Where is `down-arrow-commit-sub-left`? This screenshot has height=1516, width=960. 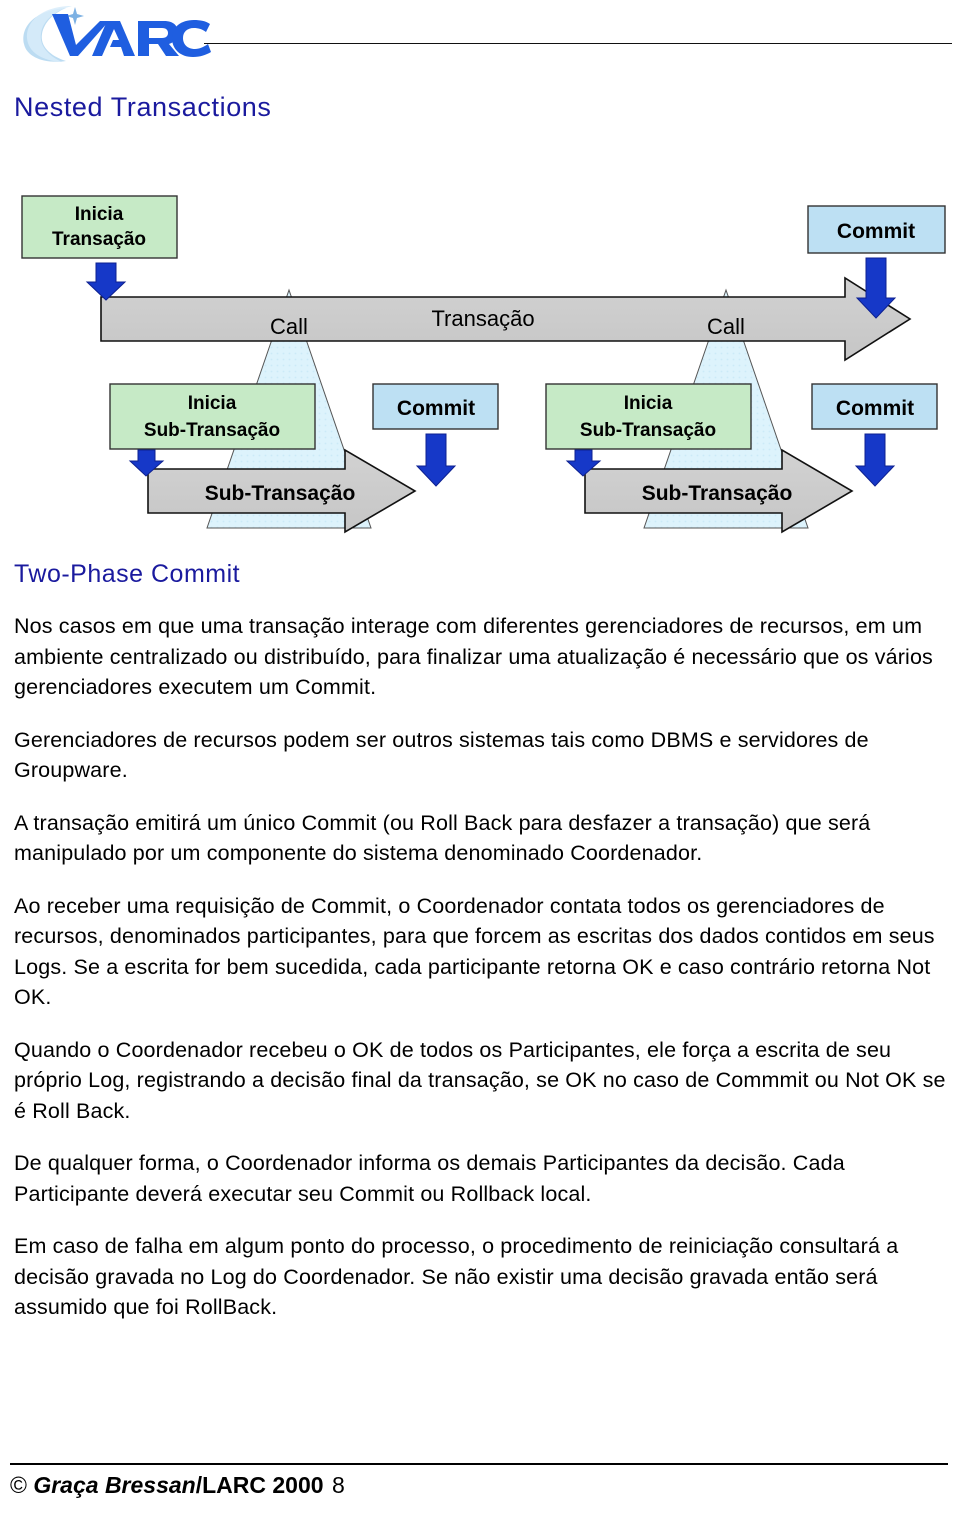 down-arrow-commit-sub-left is located at coordinates (436, 460).